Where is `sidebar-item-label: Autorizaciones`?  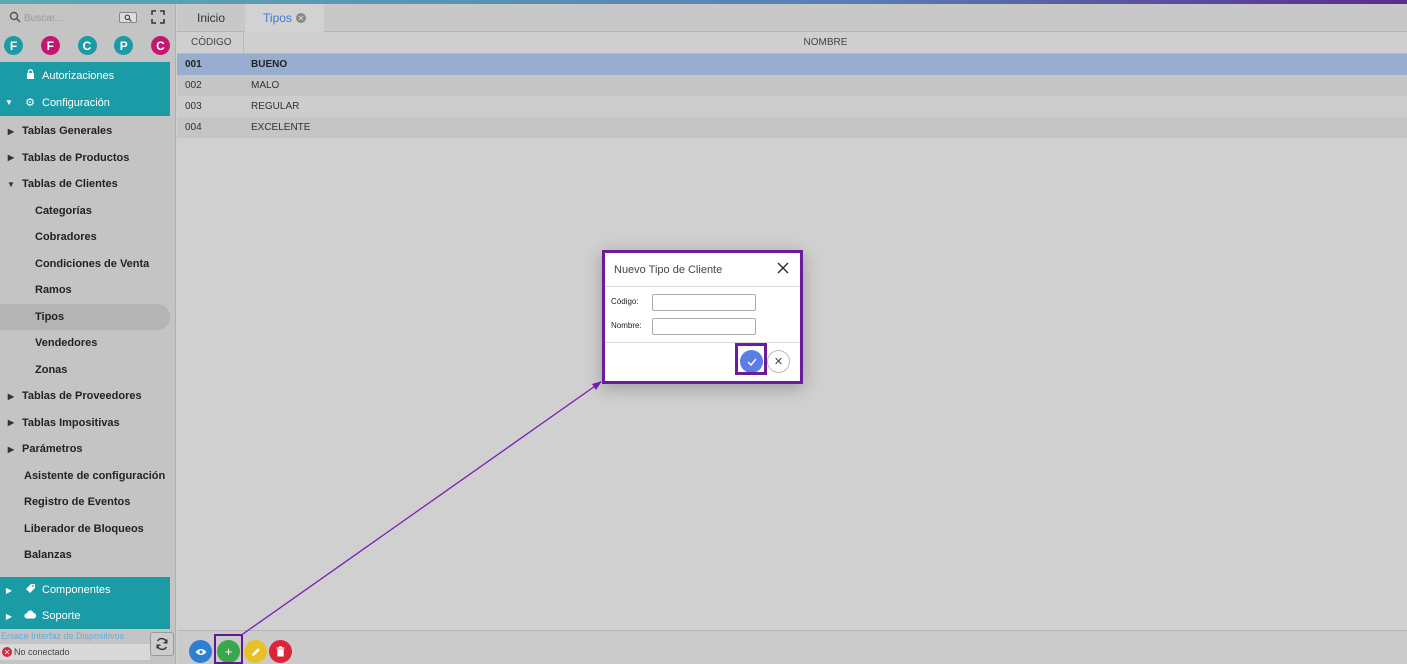 sidebar-item-label: Autorizaciones is located at coordinates (78, 75).